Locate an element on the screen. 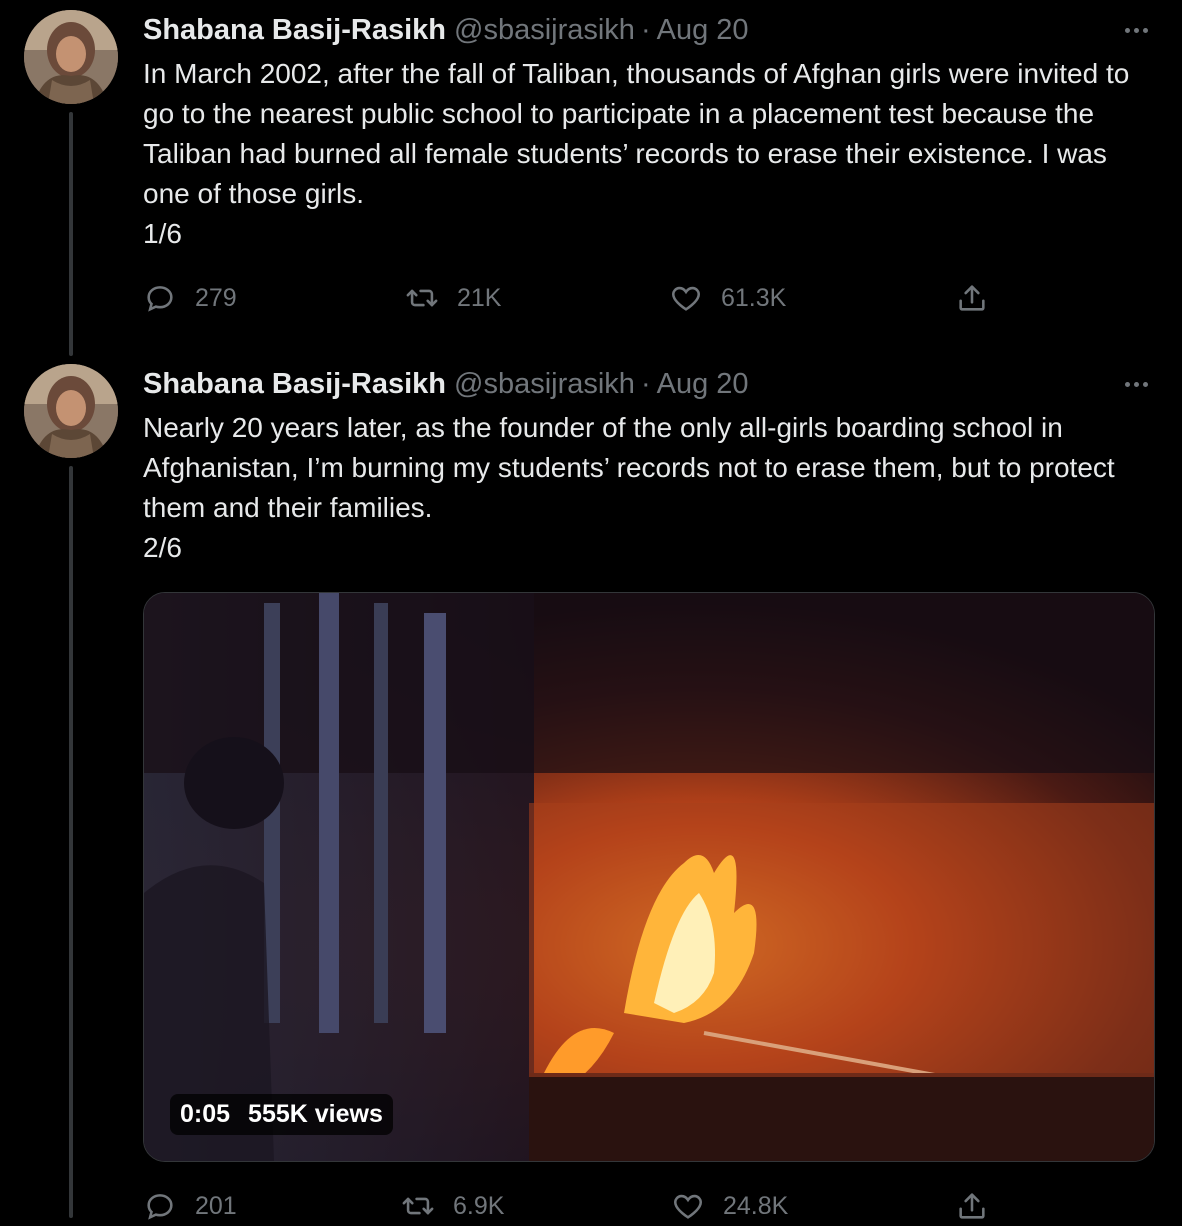  reply-icon is located at coordinates (160, 299).